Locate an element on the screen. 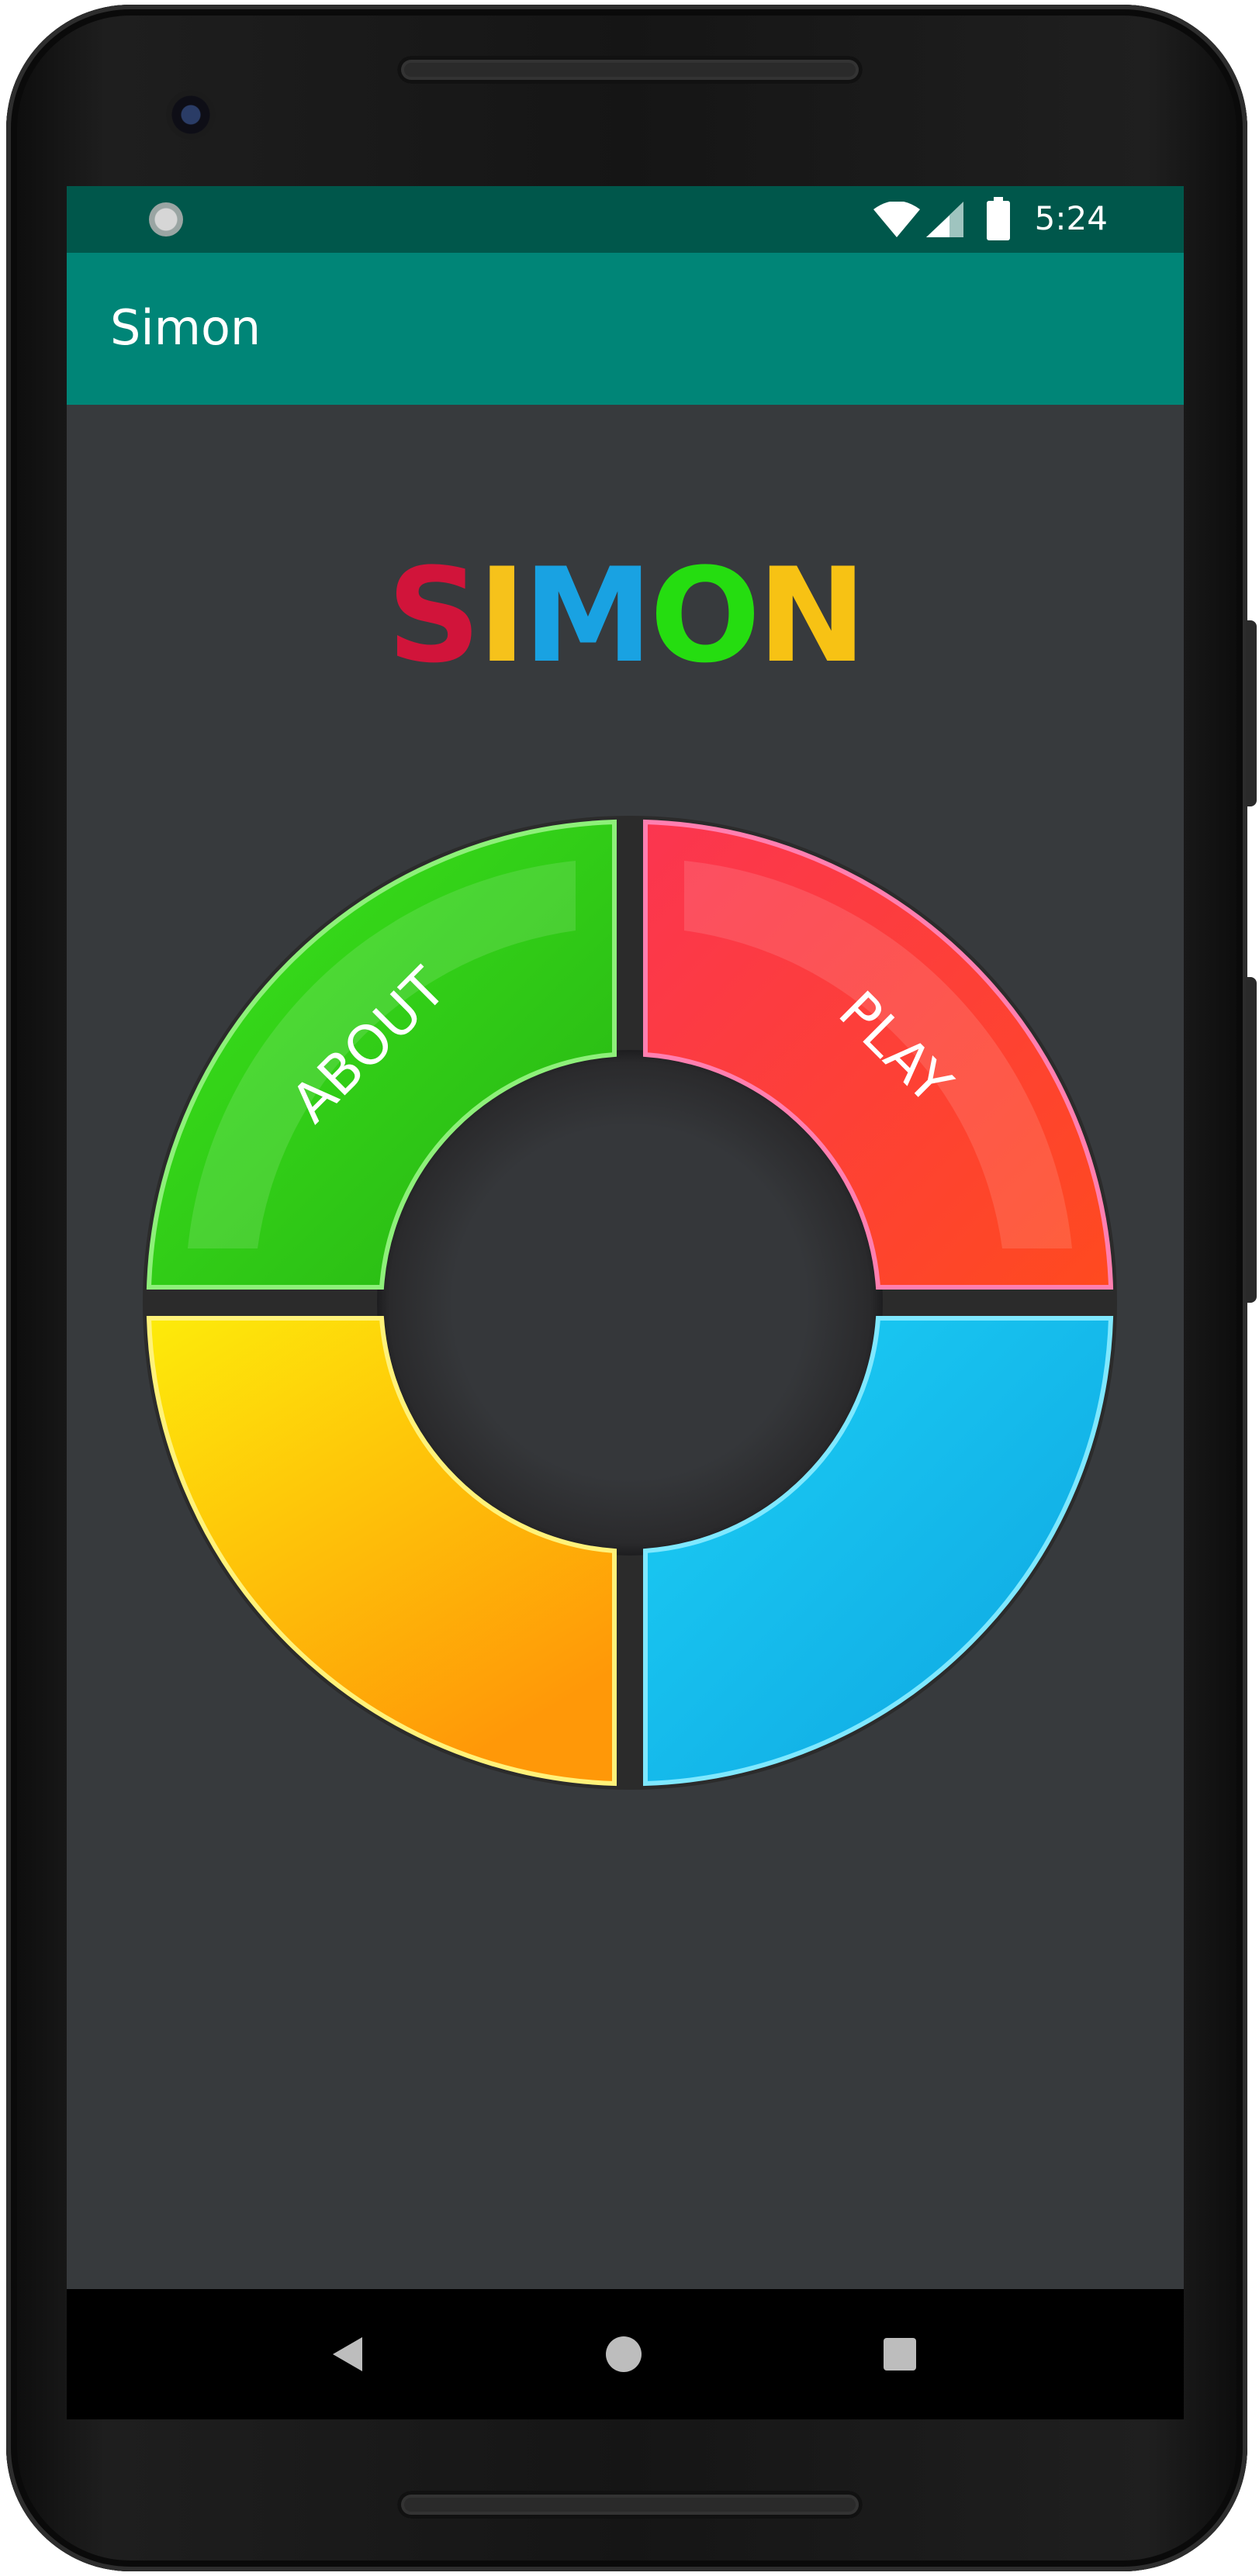 The height and width of the screenshot is (2576, 1259). wifi-icon is located at coordinates (896, 219).